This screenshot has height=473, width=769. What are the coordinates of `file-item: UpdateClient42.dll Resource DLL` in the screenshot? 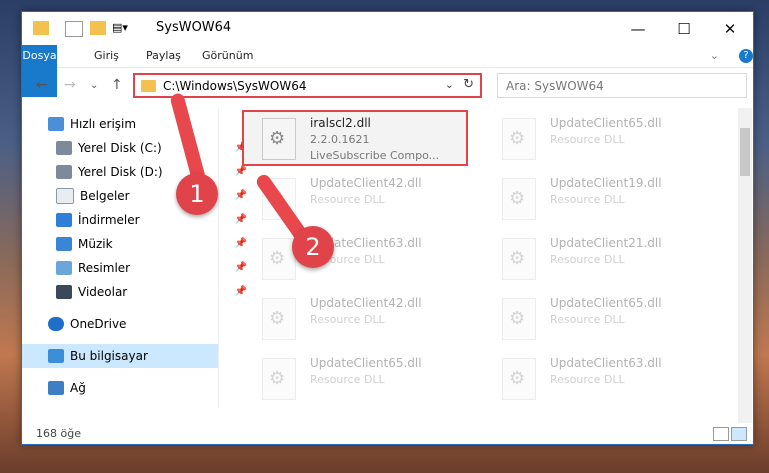 It's located at (355, 318).